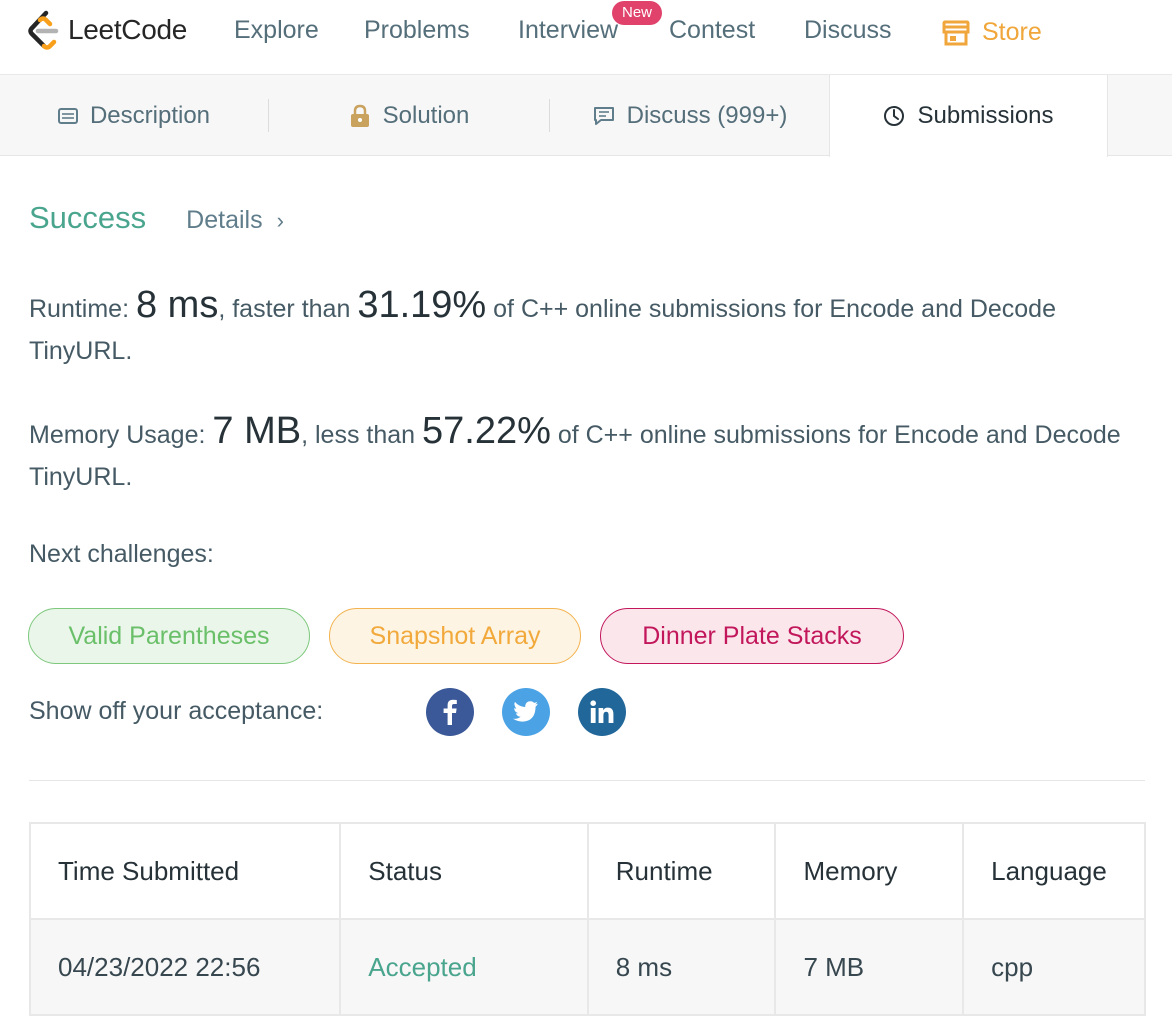 The image size is (1172, 1030). What do you see at coordinates (43, 30) in the screenshot?
I see `leetcode-logo-icon` at bounding box center [43, 30].